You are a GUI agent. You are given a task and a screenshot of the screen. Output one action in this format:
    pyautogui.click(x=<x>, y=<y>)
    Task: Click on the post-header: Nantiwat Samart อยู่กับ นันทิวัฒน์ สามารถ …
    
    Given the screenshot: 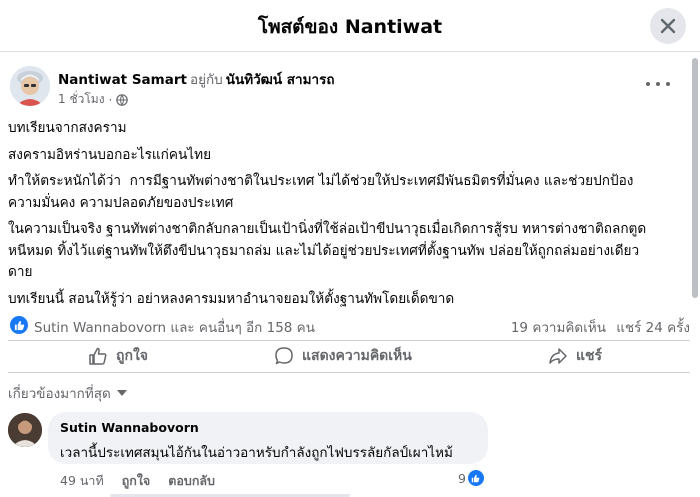 What is the action you would take?
    pyautogui.click(x=340, y=88)
    